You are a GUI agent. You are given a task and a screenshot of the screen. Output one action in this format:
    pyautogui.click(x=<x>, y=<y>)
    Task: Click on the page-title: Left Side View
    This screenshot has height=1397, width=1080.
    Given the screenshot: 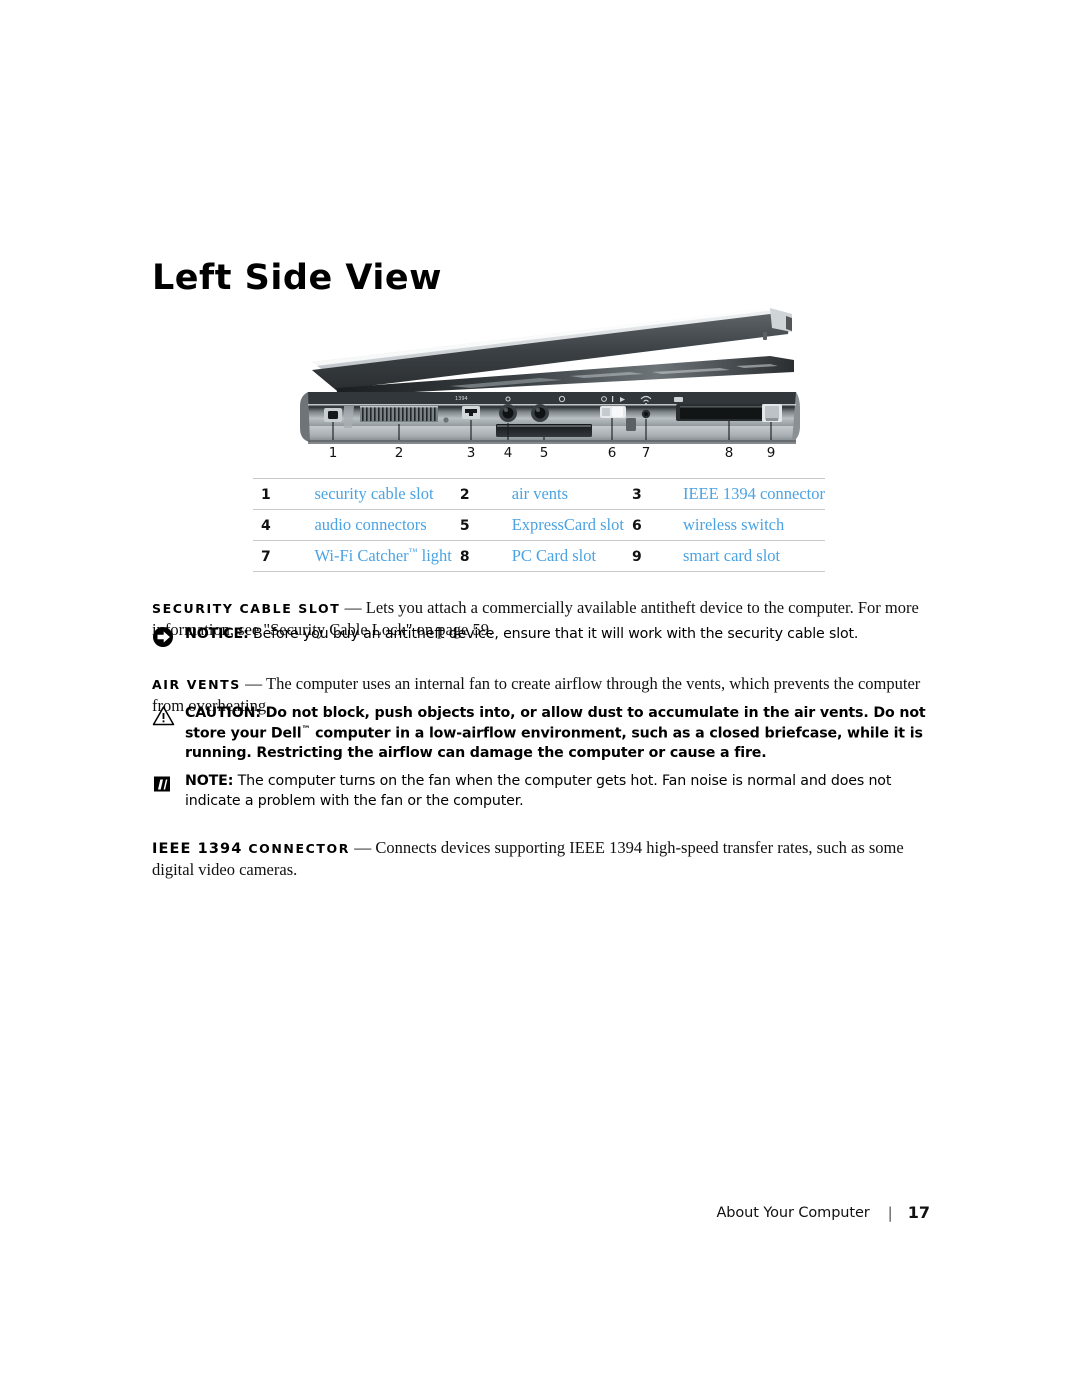 What is the action you would take?
    pyautogui.click(x=297, y=278)
    